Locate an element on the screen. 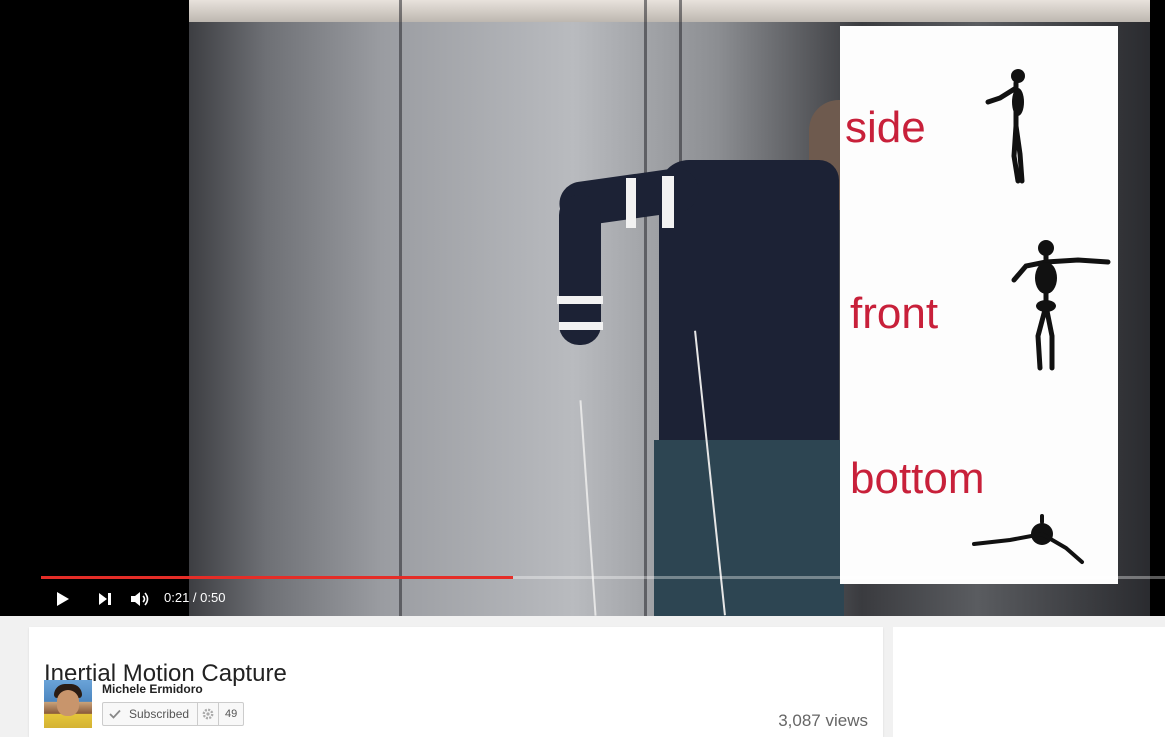 Image resolution: width=1165 pixels, height=737 pixels. progress-played is located at coordinates (277, 577).